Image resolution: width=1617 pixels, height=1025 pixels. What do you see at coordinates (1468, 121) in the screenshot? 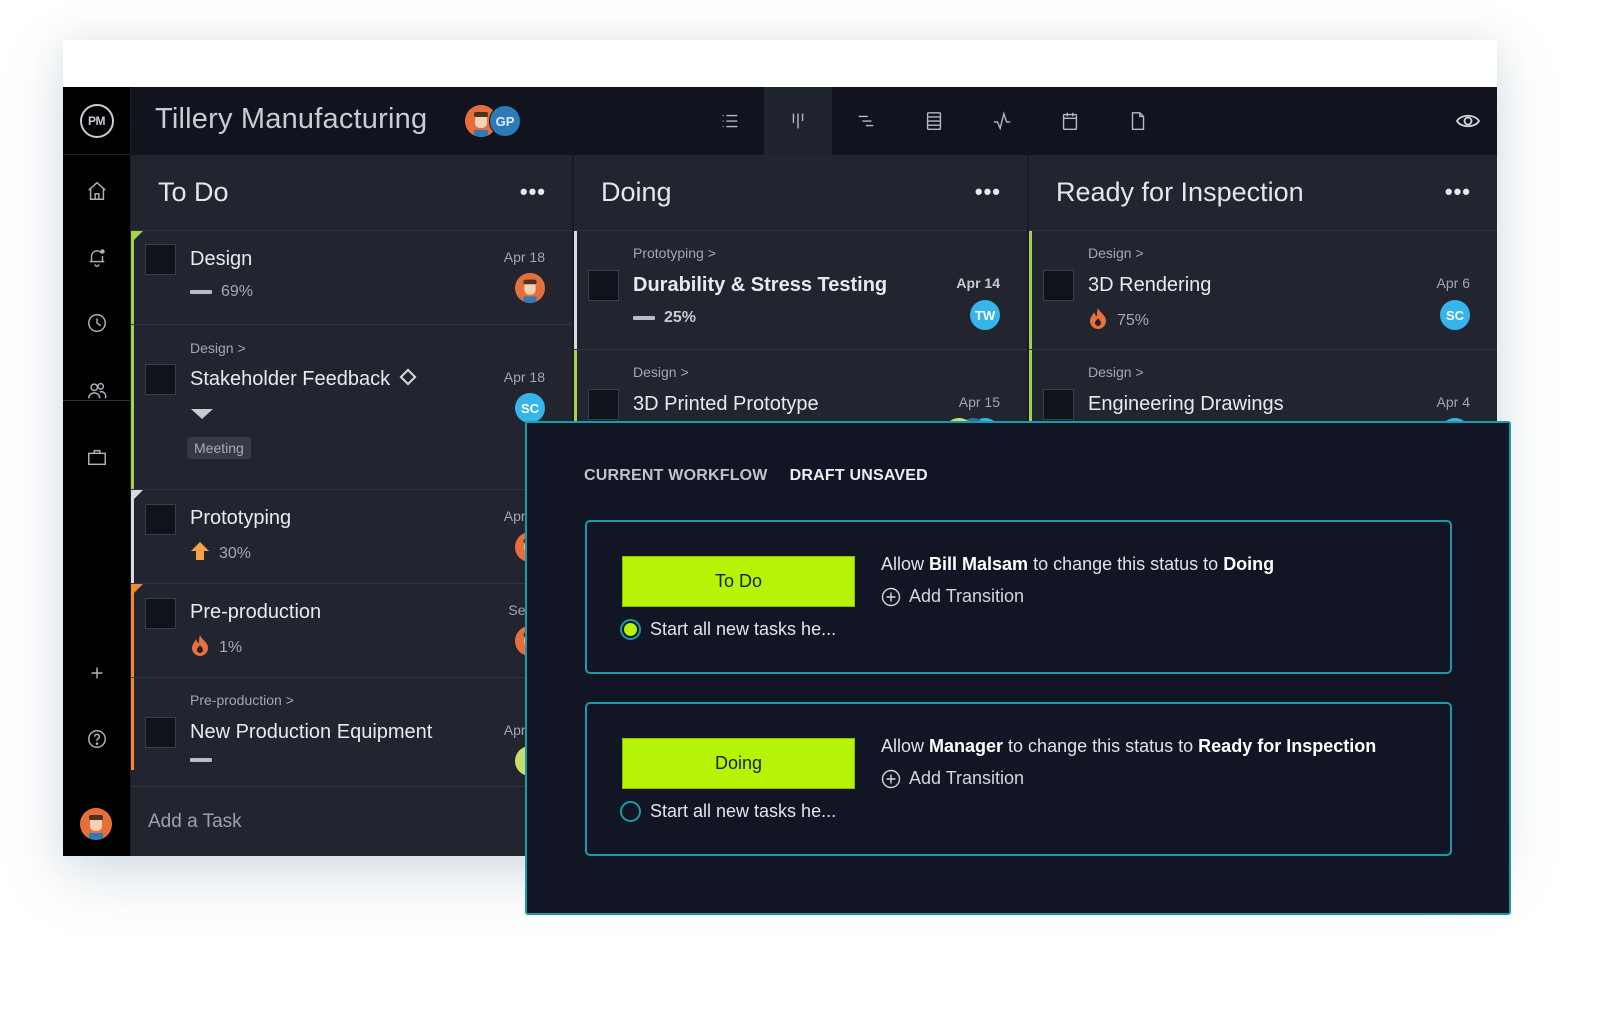
I see `watch-button` at bounding box center [1468, 121].